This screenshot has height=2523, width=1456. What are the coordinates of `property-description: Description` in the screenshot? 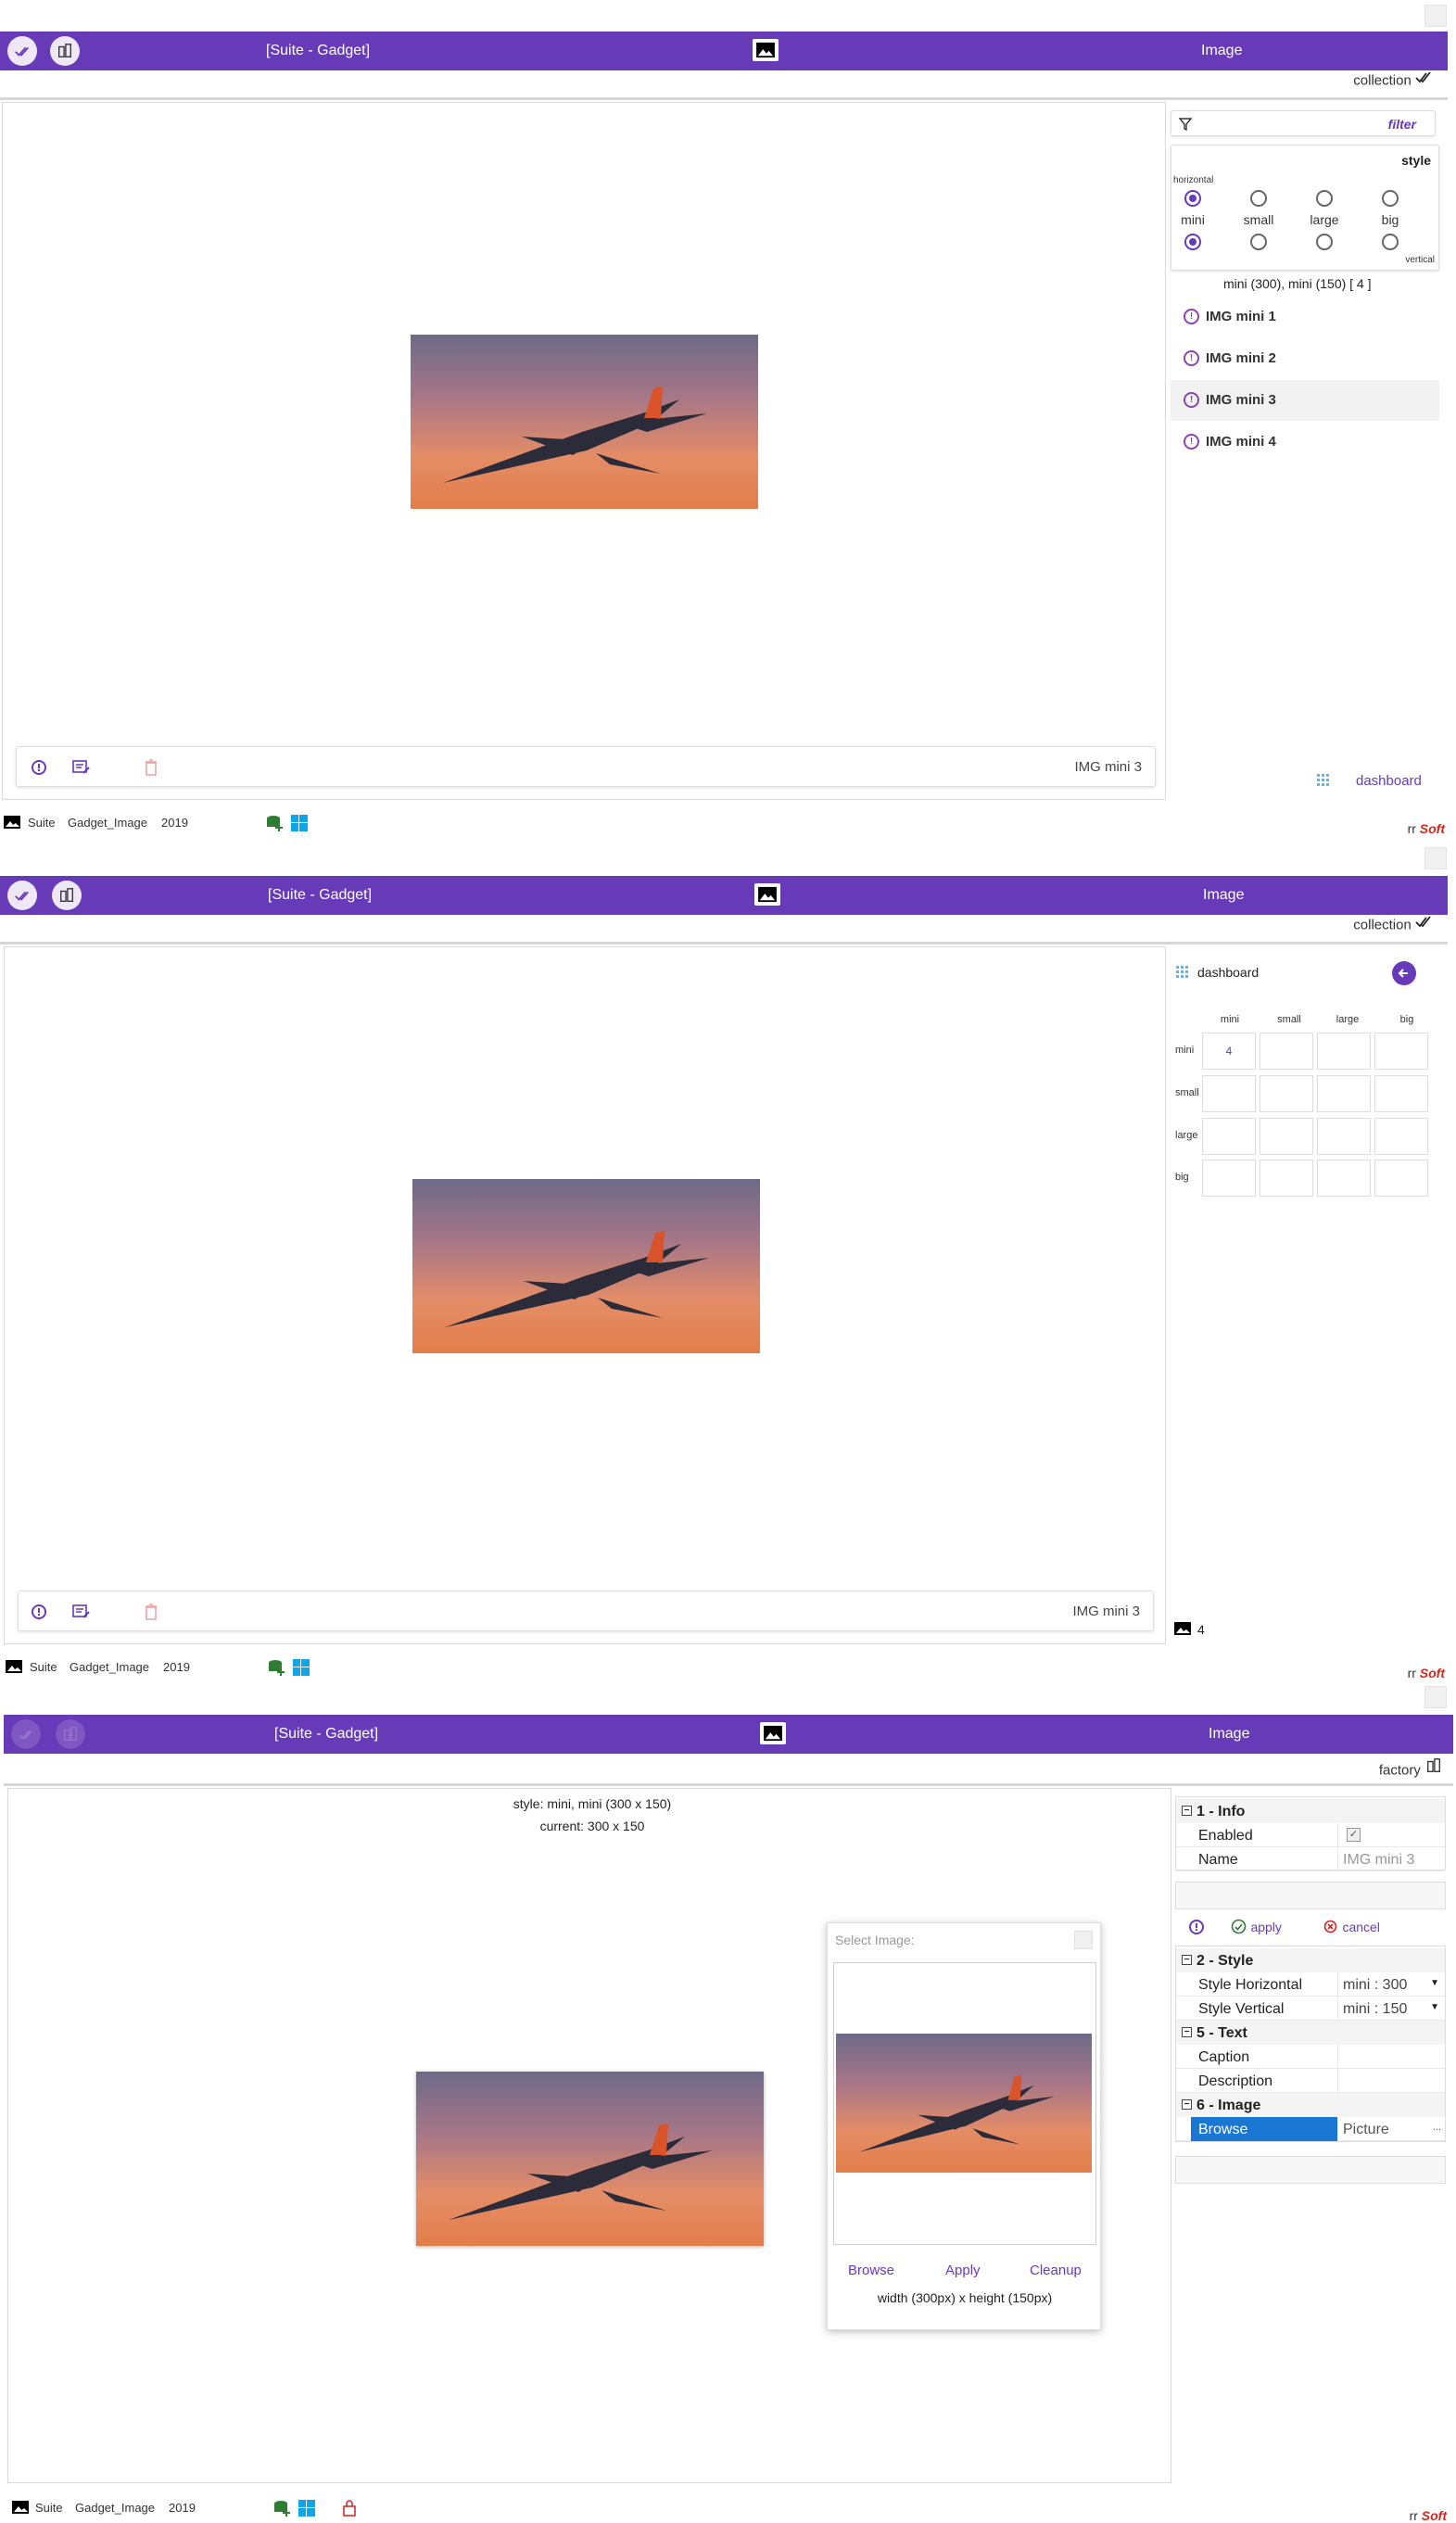 It's located at (1310, 2081).